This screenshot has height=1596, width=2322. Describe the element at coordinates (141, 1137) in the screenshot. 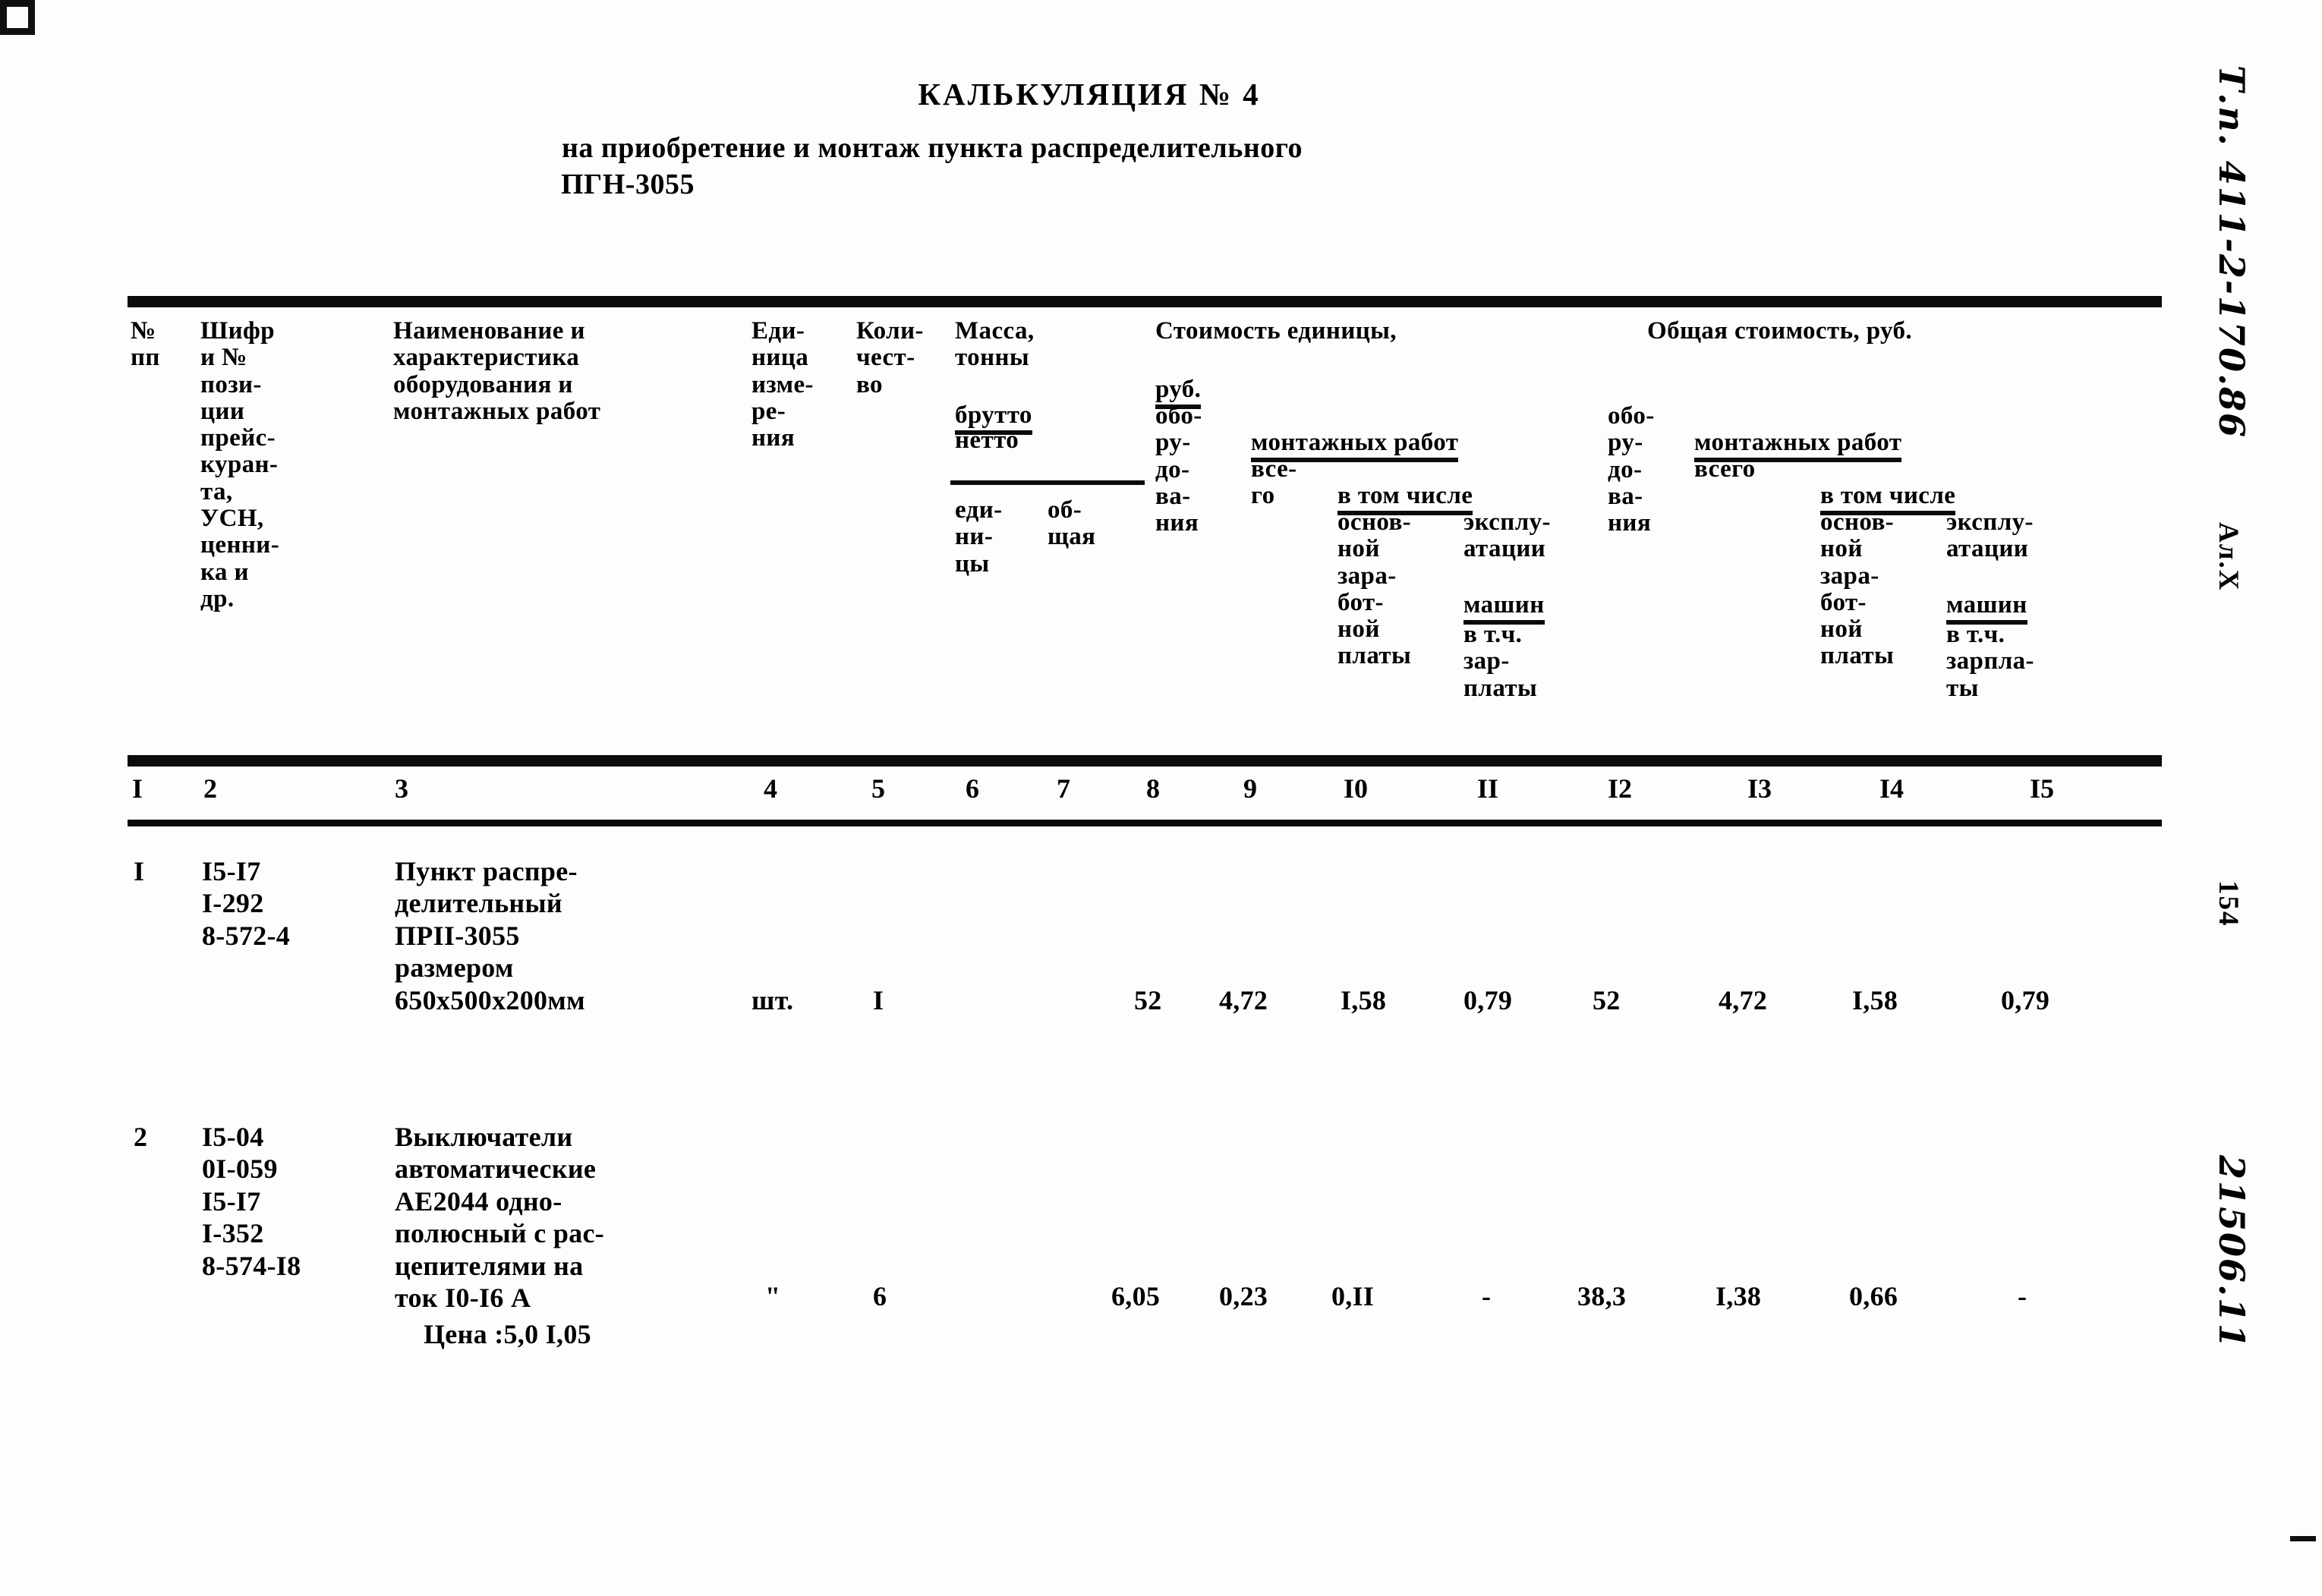

I see `row-2-number: 2` at that location.